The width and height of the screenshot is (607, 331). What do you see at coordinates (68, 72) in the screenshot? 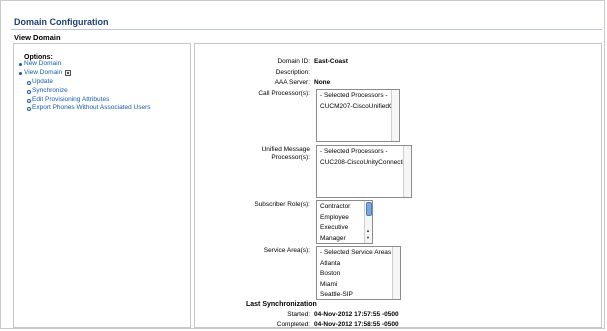
I see `view-icon` at bounding box center [68, 72].